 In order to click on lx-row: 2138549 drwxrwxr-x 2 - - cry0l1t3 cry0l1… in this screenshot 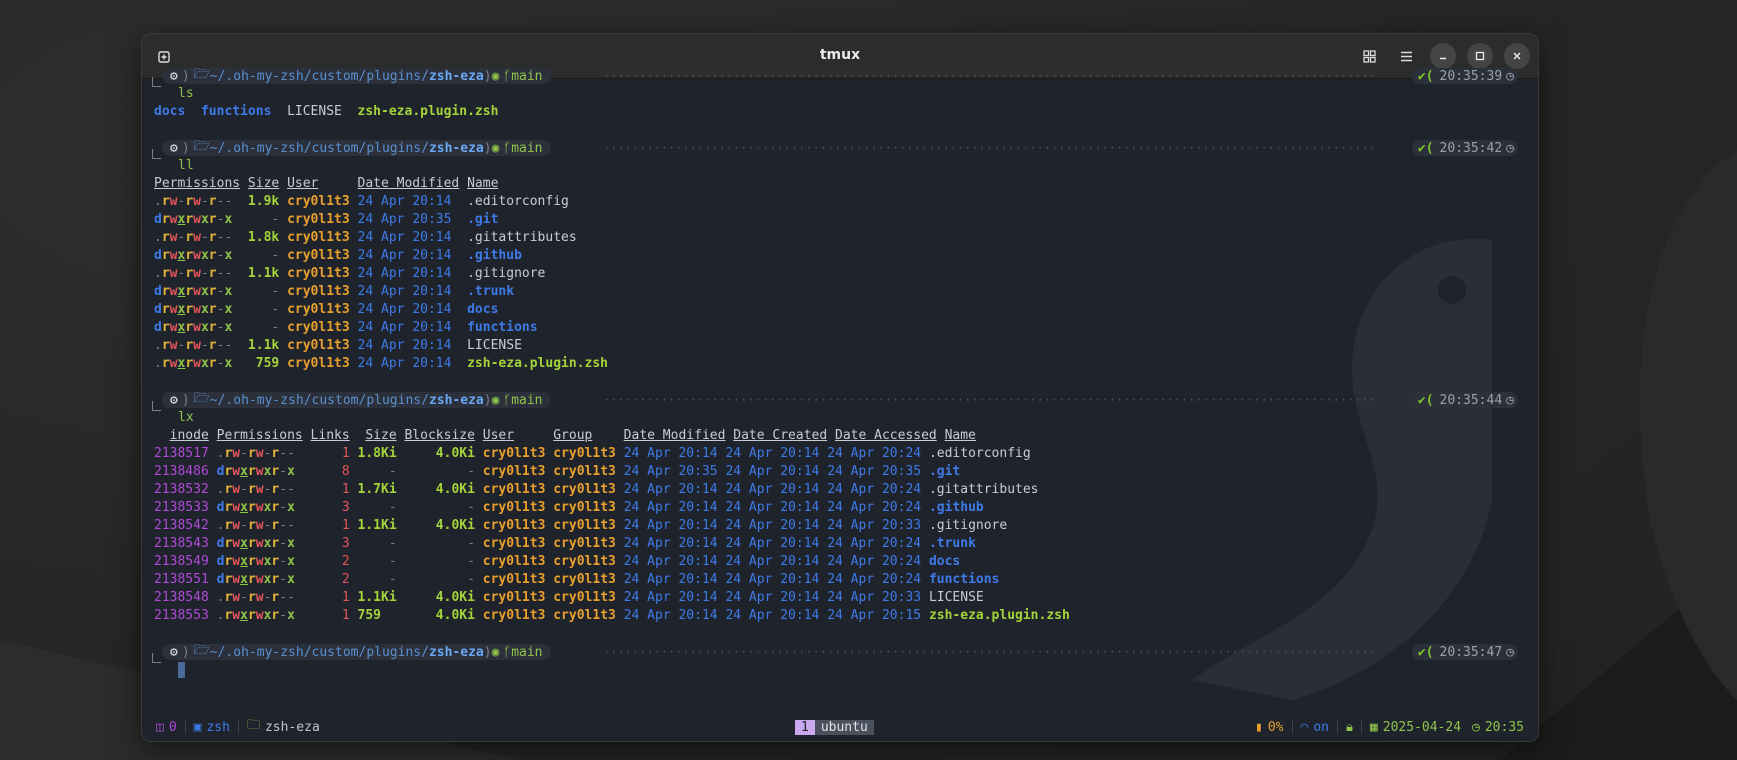, I will do `click(557, 562)`.